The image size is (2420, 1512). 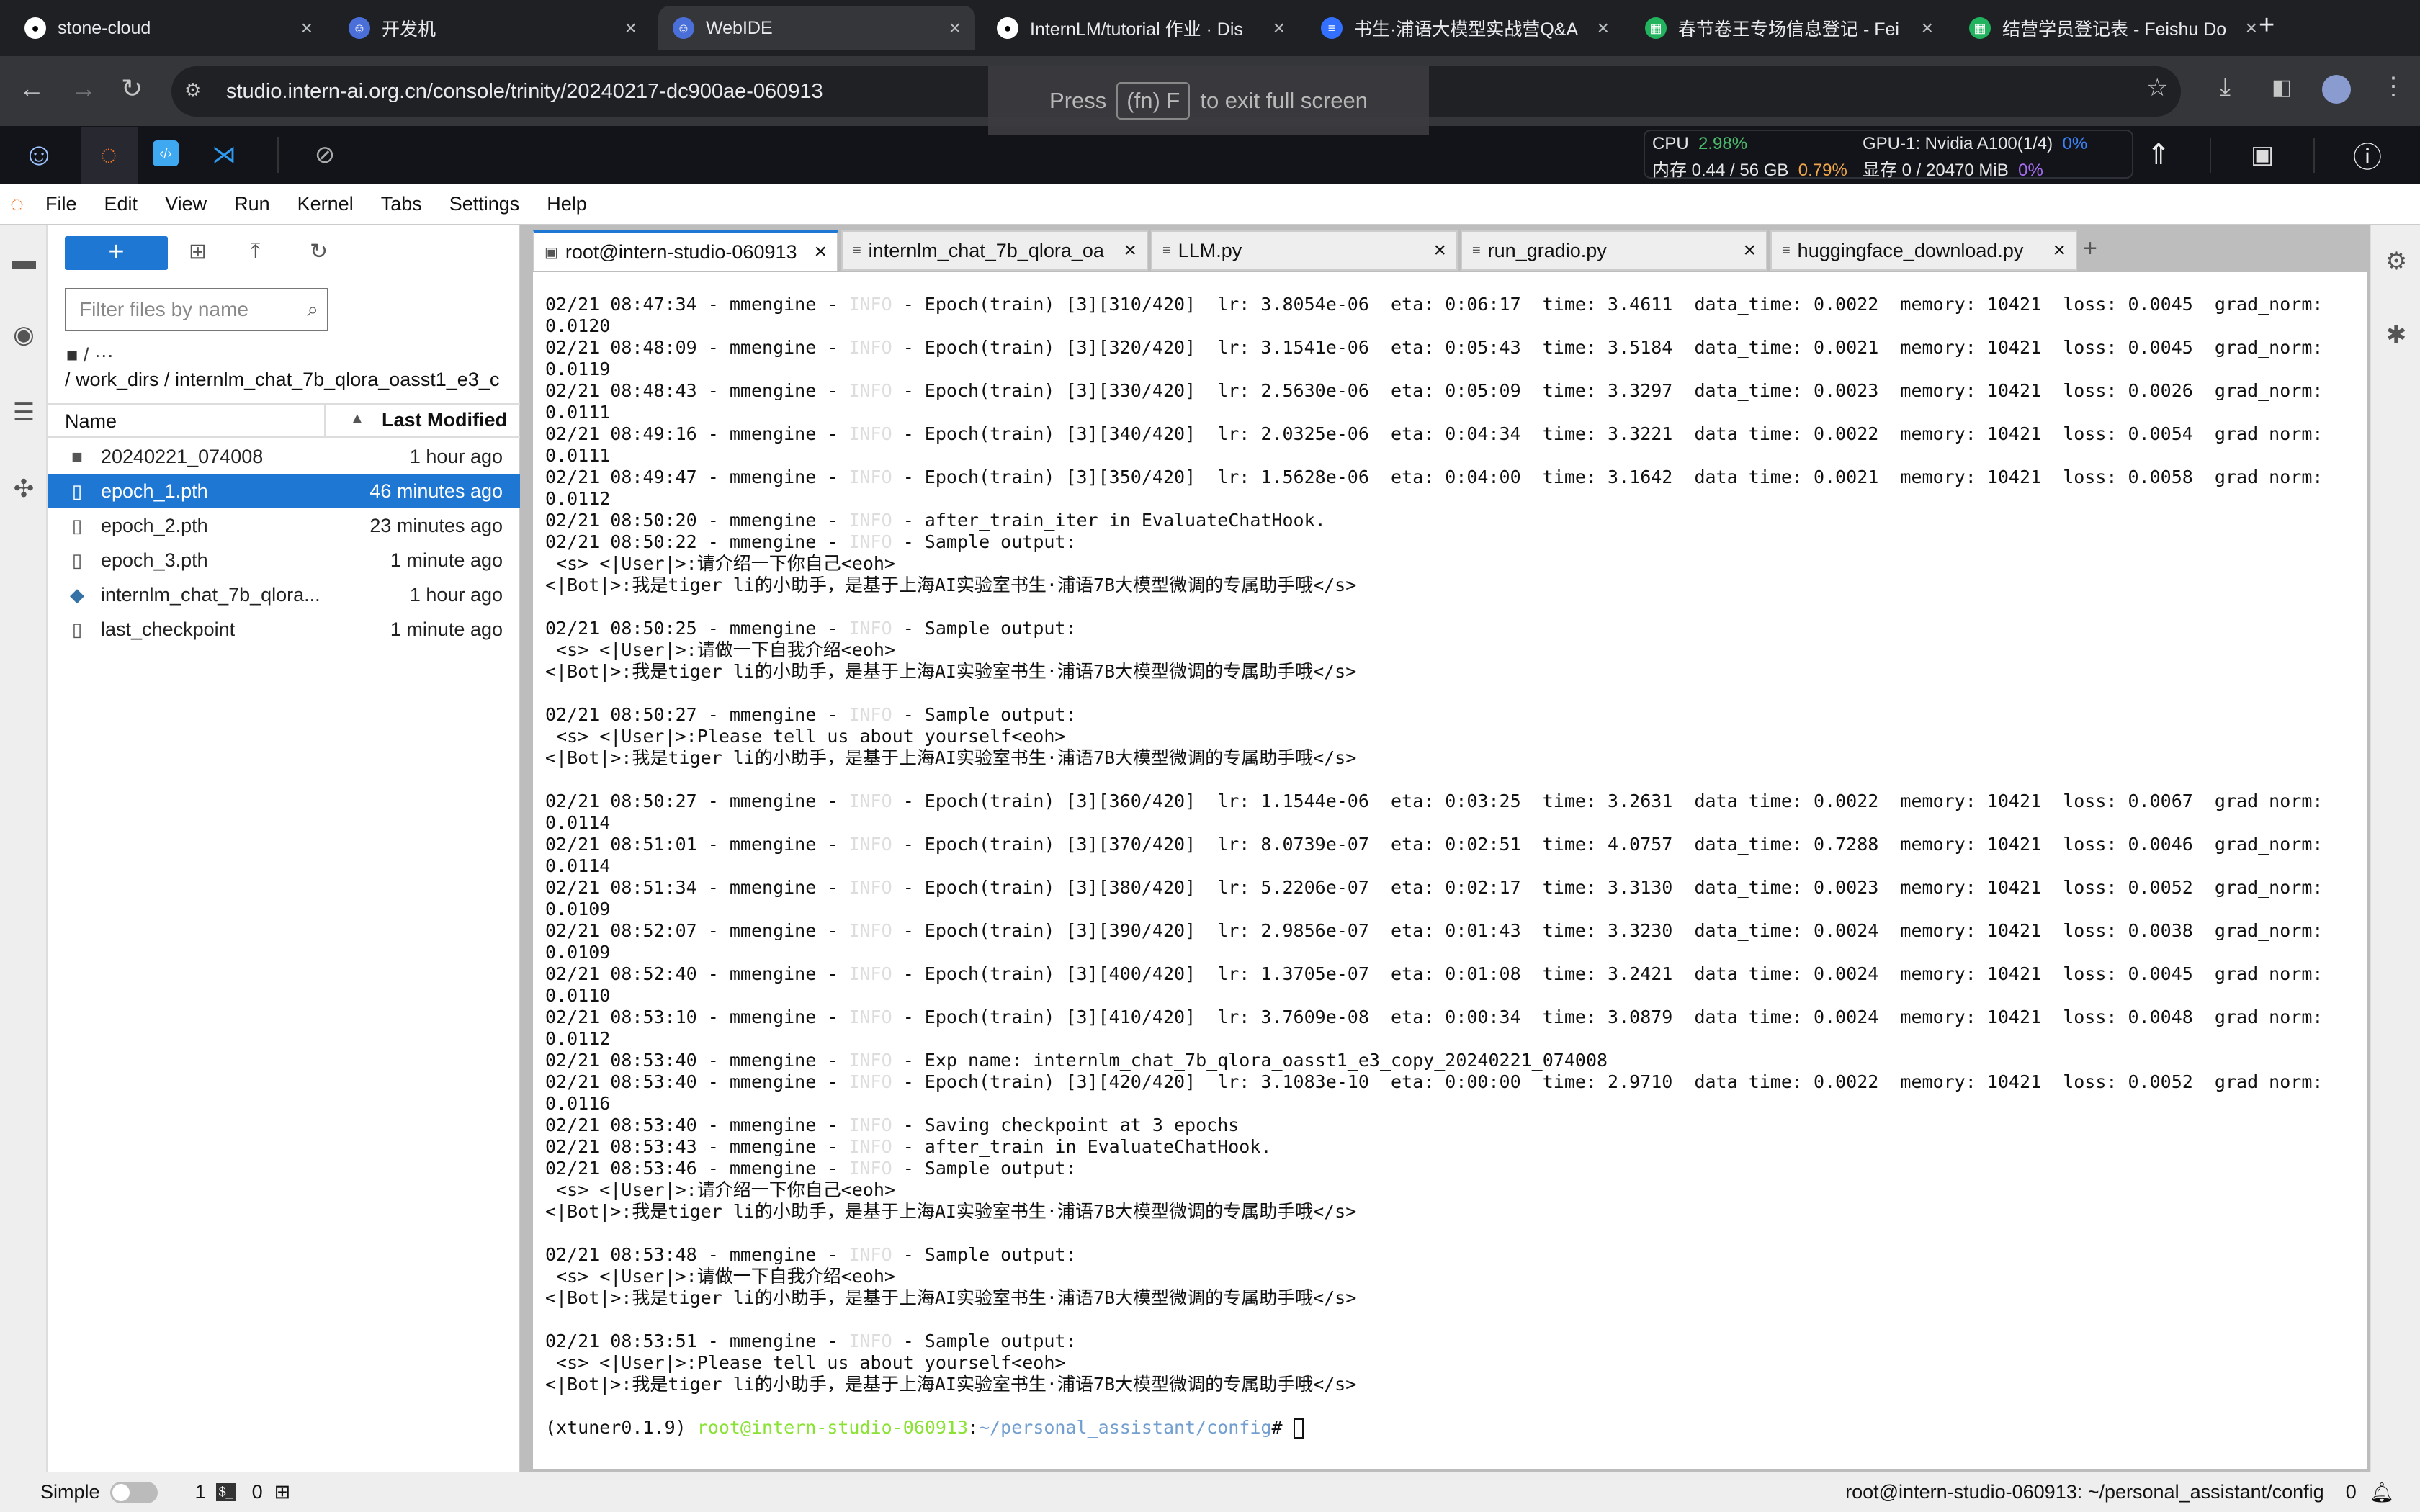 I want to click on column-last-modified: Last Modified, so click(x=444, y=420).